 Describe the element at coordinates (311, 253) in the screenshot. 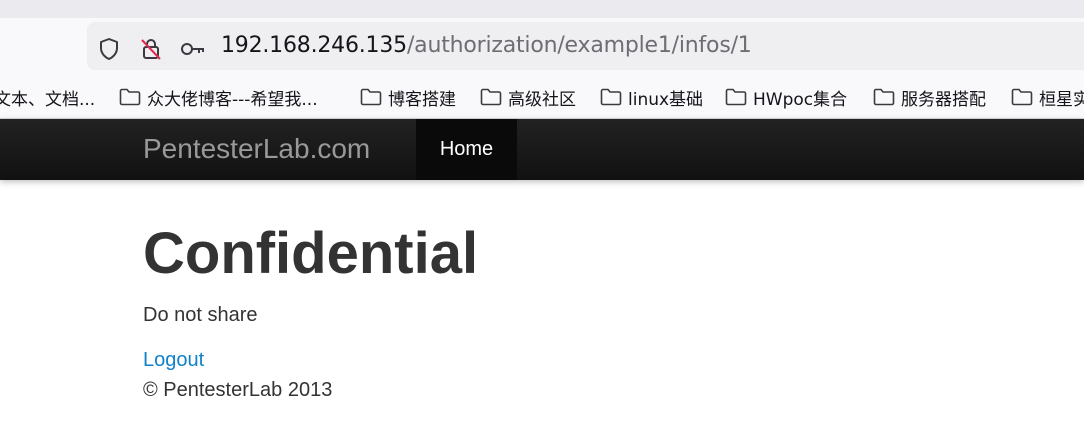

I see `page-title: Confidential` at that location.